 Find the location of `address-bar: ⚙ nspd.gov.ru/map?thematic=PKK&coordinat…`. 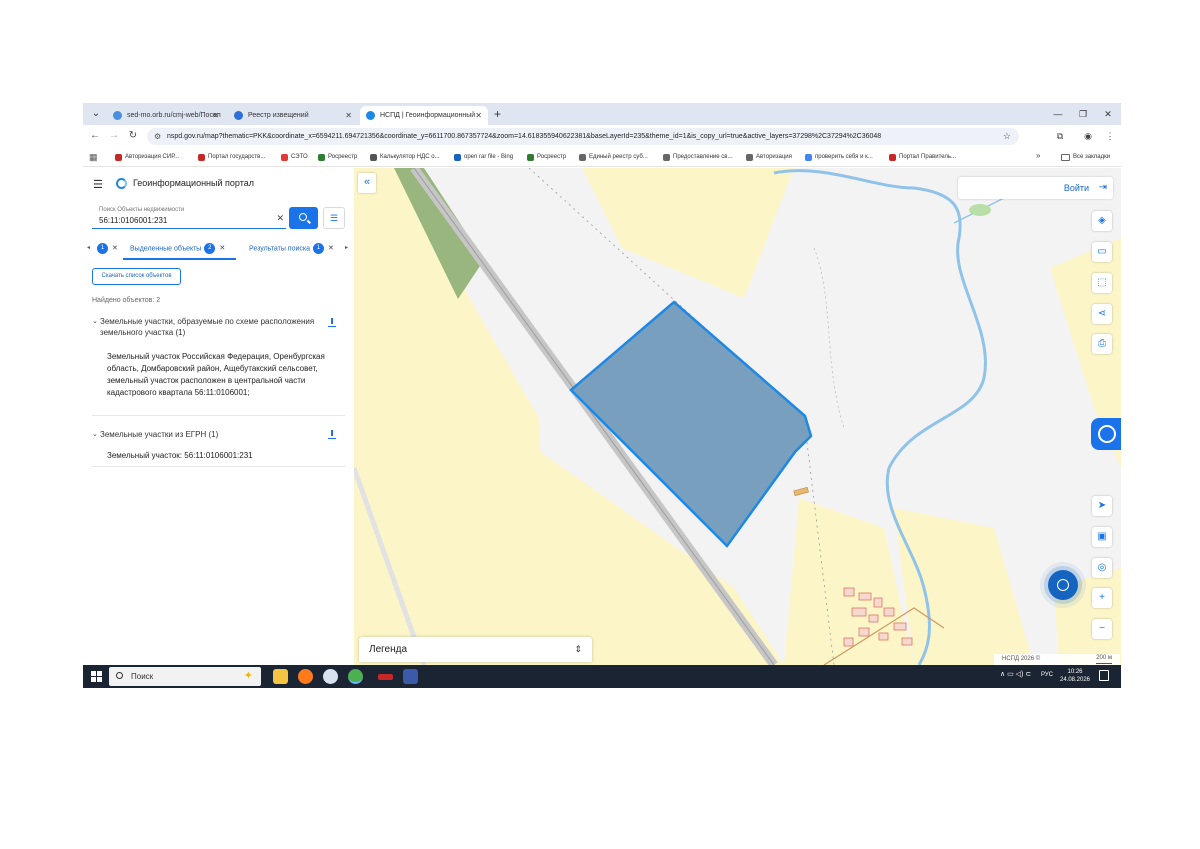

address-bar: ⚙ nspd.gov.ru/map?thematic=PKK&coordinat… is located at coordinates (583, 136).